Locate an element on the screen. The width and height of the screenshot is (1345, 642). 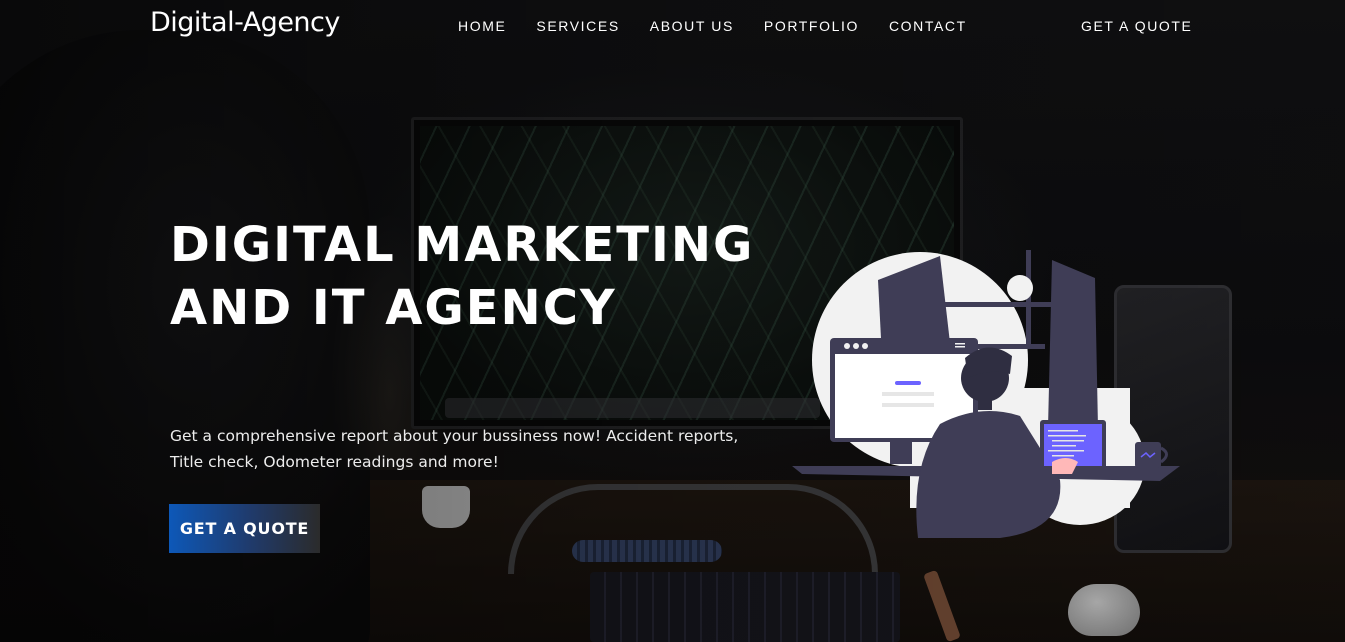
main-nav: HOME SERVICES ABOUT US PORTFOLIO CONTACT is located at coordinates (727, 26).